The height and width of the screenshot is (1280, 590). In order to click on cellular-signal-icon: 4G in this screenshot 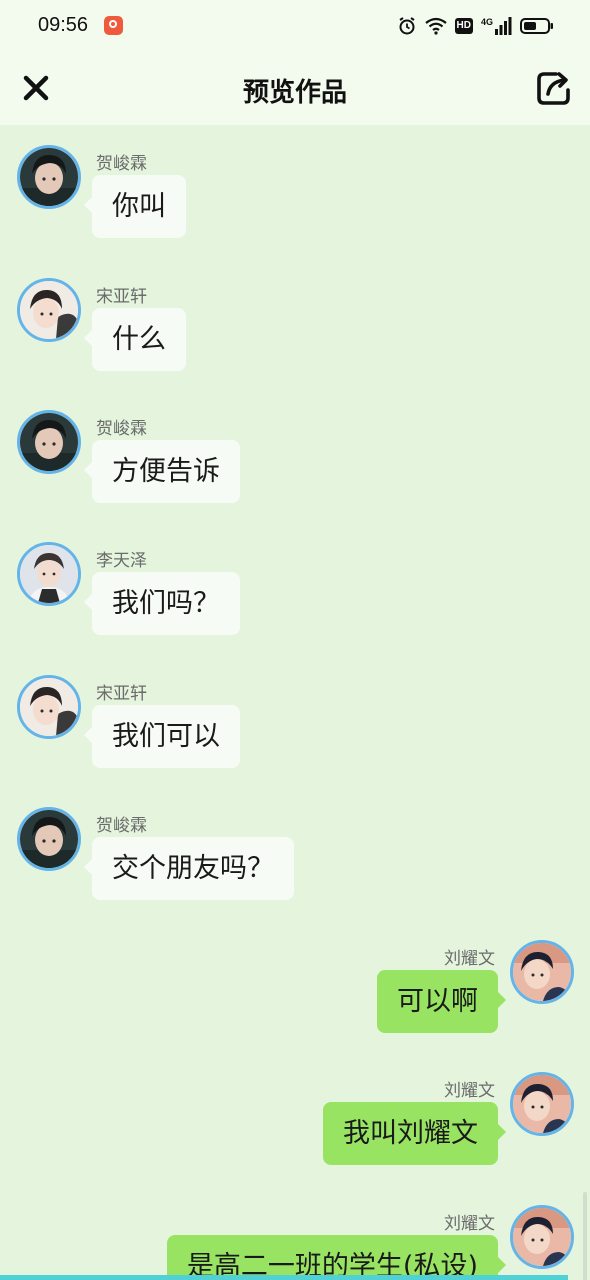, I will do `click(496, 26)`.